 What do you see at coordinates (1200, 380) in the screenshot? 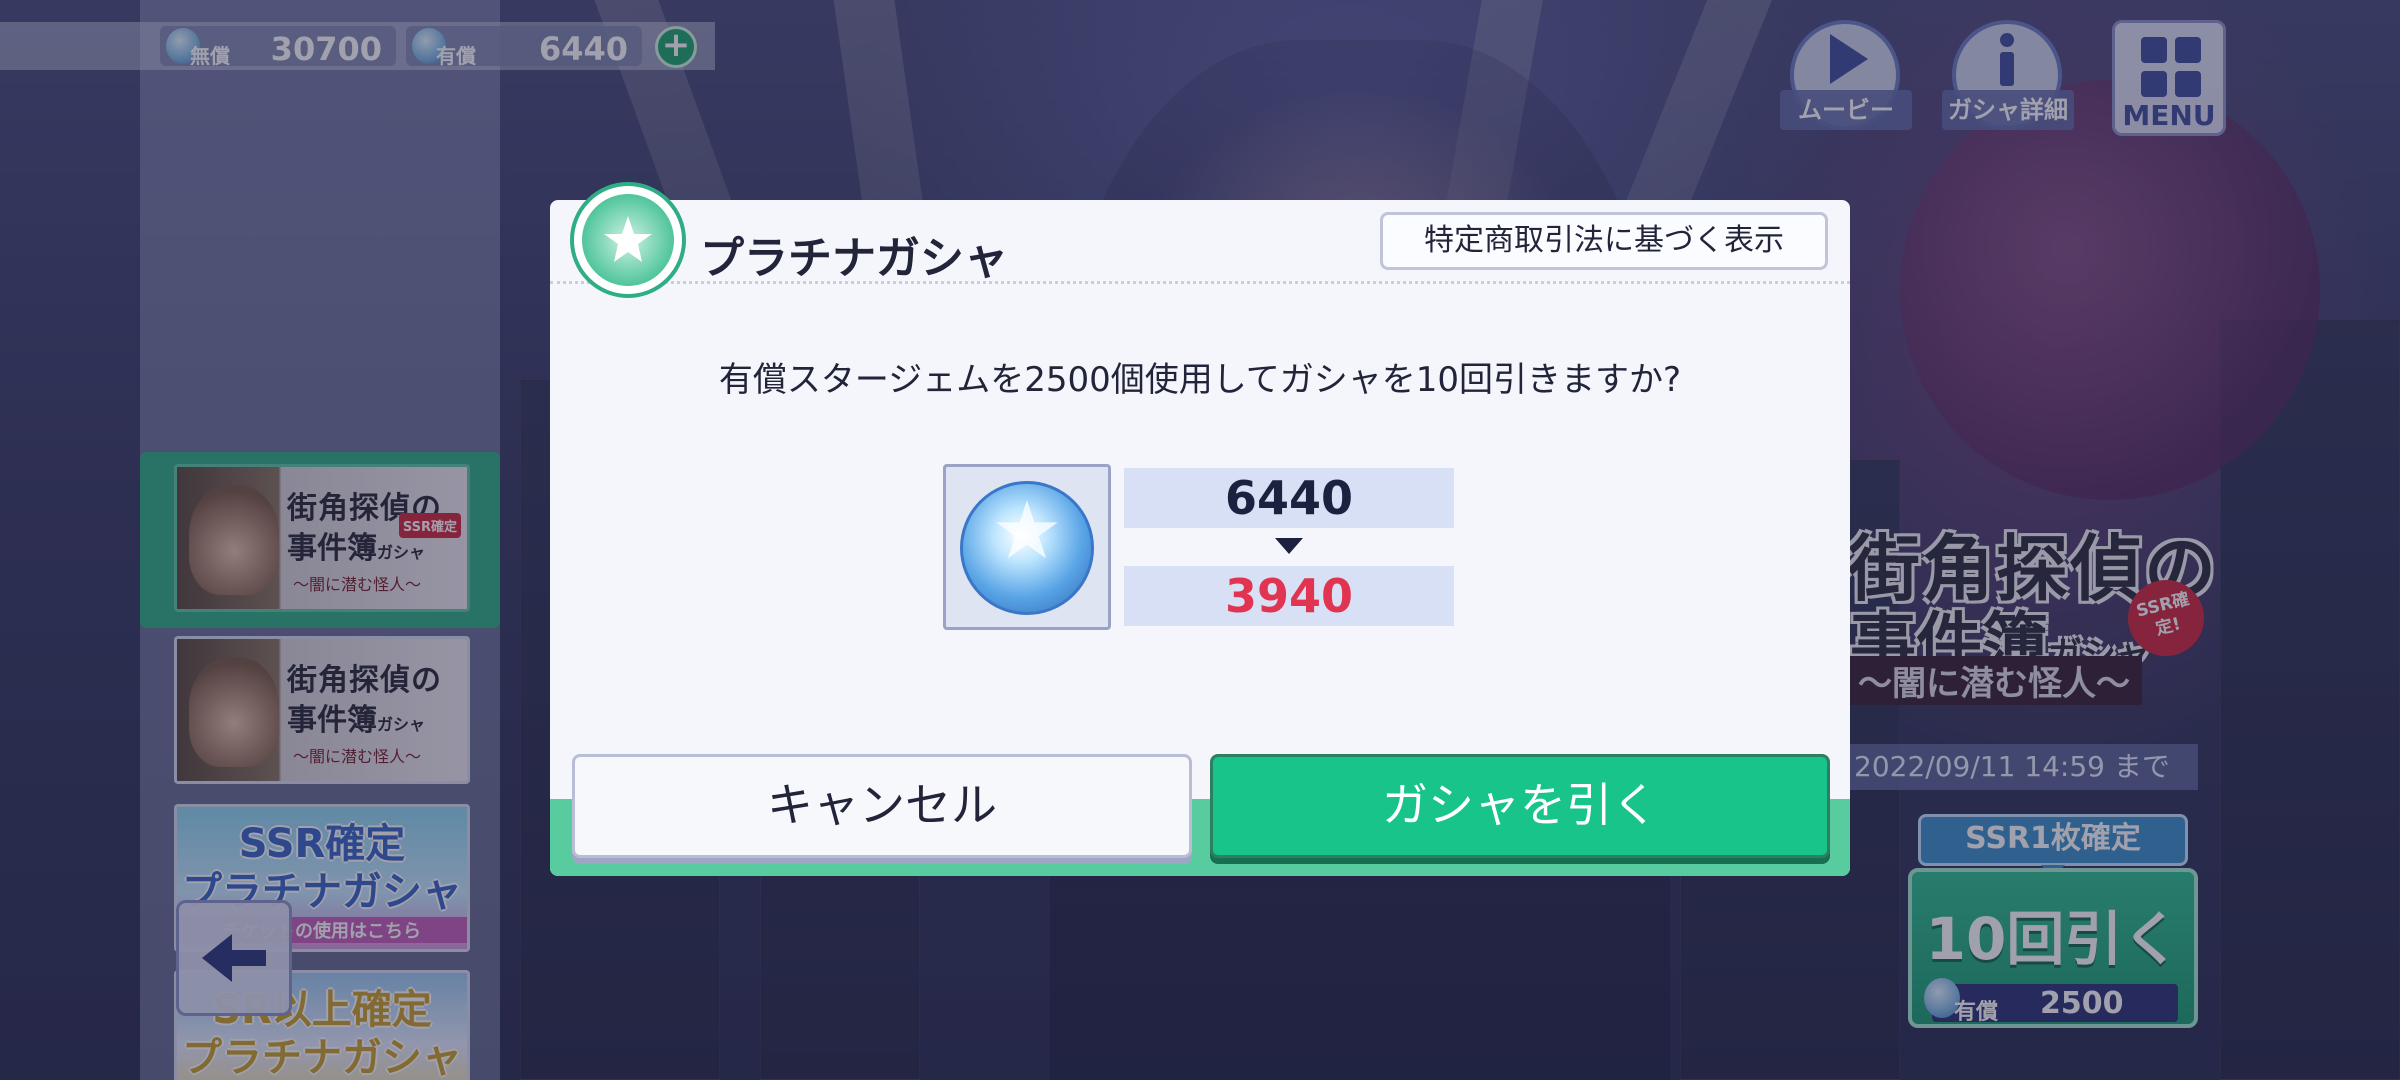
I see `confirm-question: 有償スタージェムを2500個使用してガシャを10回引きますか?` at bounding box center [1200, 380].